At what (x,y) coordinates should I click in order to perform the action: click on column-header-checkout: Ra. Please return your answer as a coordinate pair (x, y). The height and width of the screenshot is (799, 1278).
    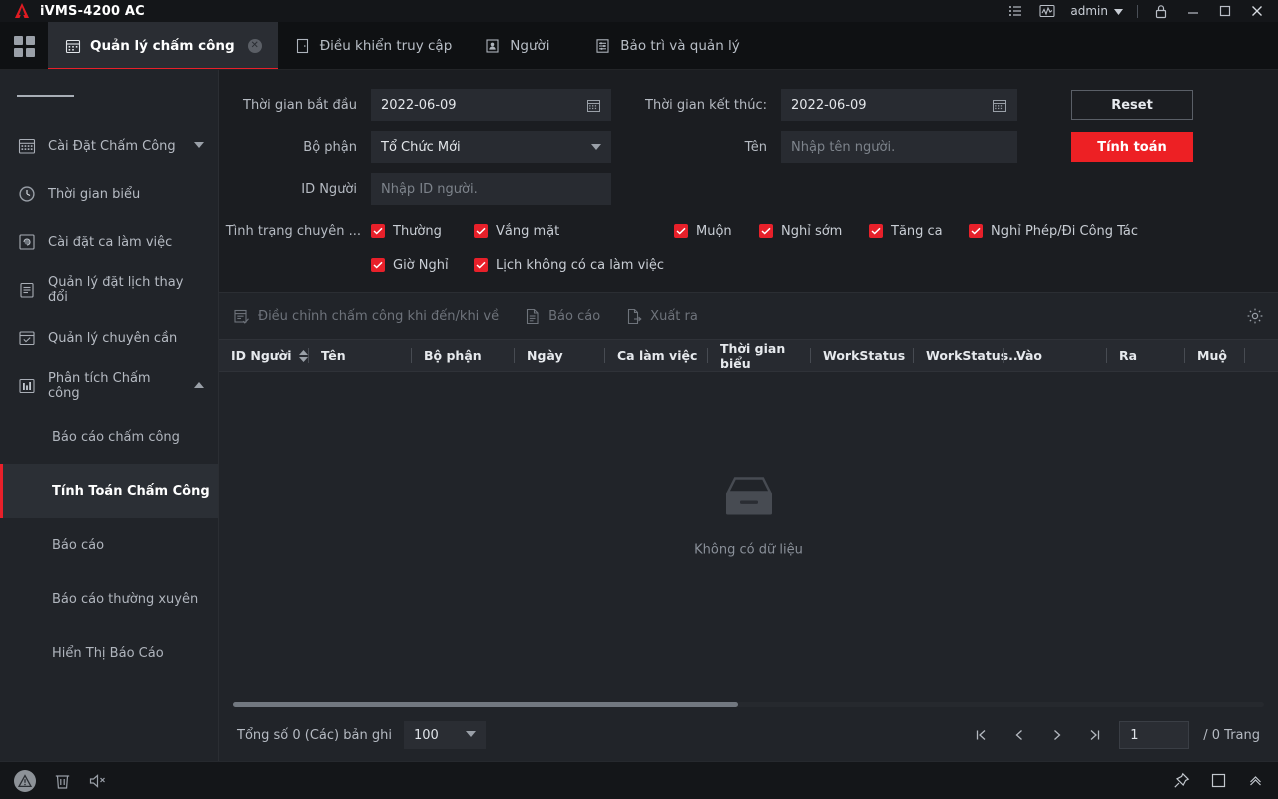
    Looking at the image, I should click on (1146, 355).